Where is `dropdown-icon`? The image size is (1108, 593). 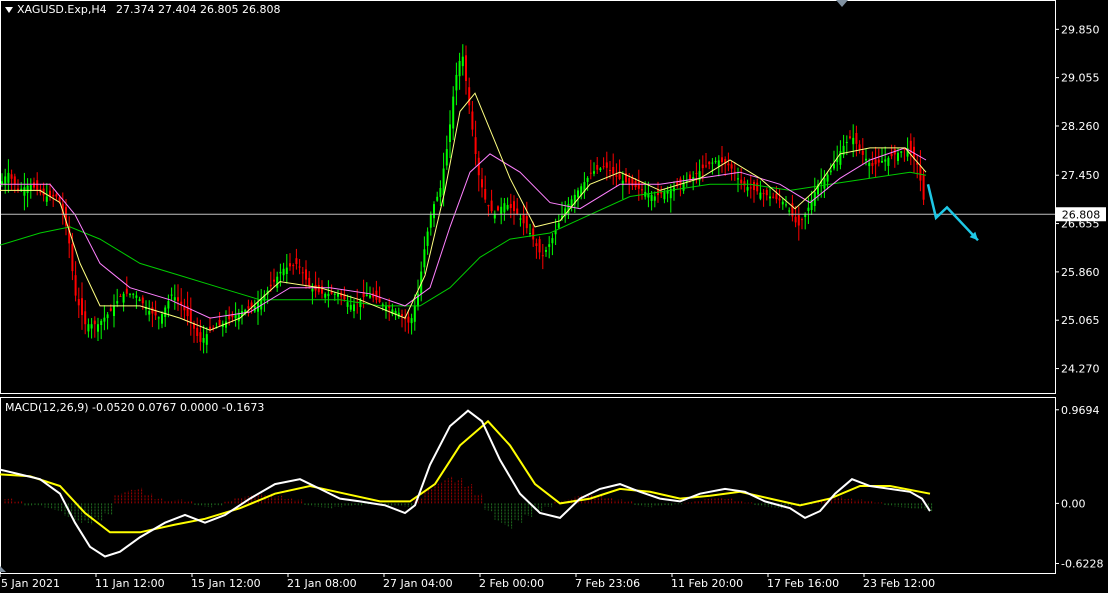 dropdown-icon is located at coordinates (9, 10).